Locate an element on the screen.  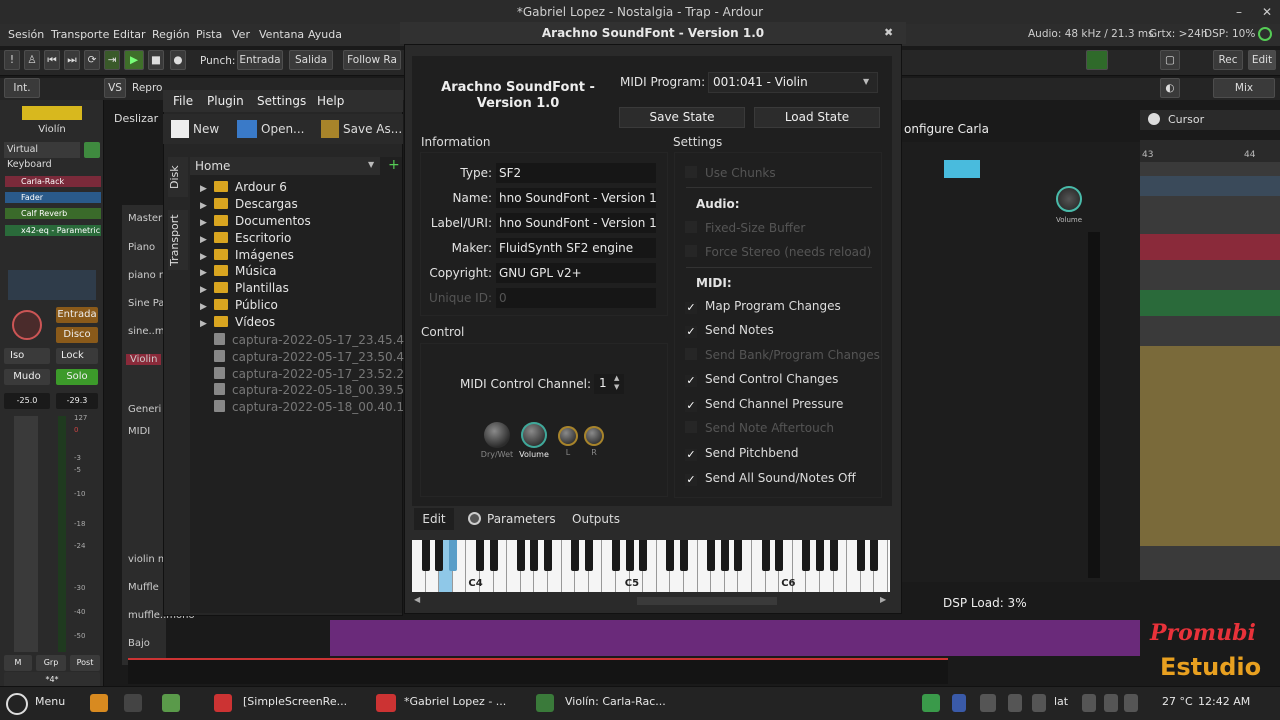
folder-item: ▶ Vídeos is located at coordinates (237, 322).